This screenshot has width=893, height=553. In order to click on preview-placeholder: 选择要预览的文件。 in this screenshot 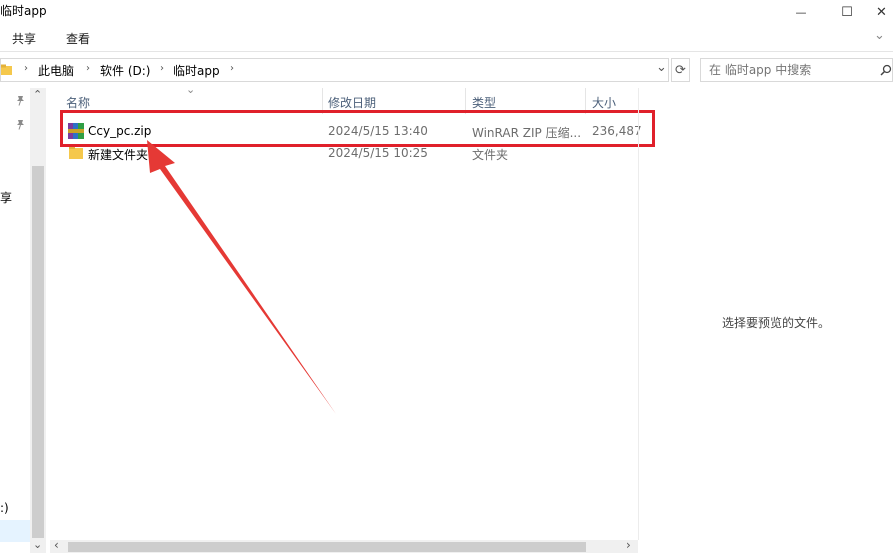, I will do `click(776, 323)`.